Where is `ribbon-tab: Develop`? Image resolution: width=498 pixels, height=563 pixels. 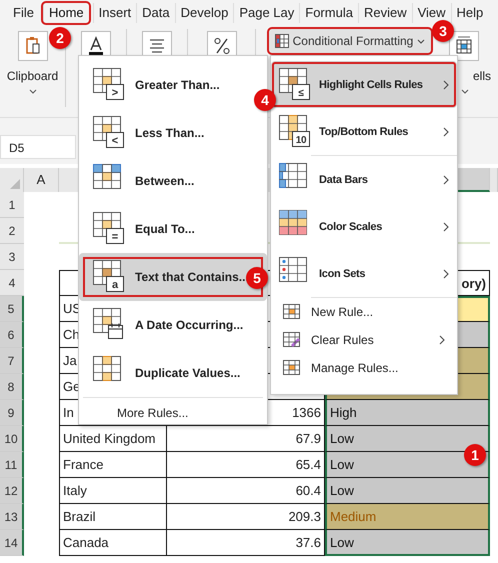
ribbon-tab: Develop is located at coordinates (204, 13).